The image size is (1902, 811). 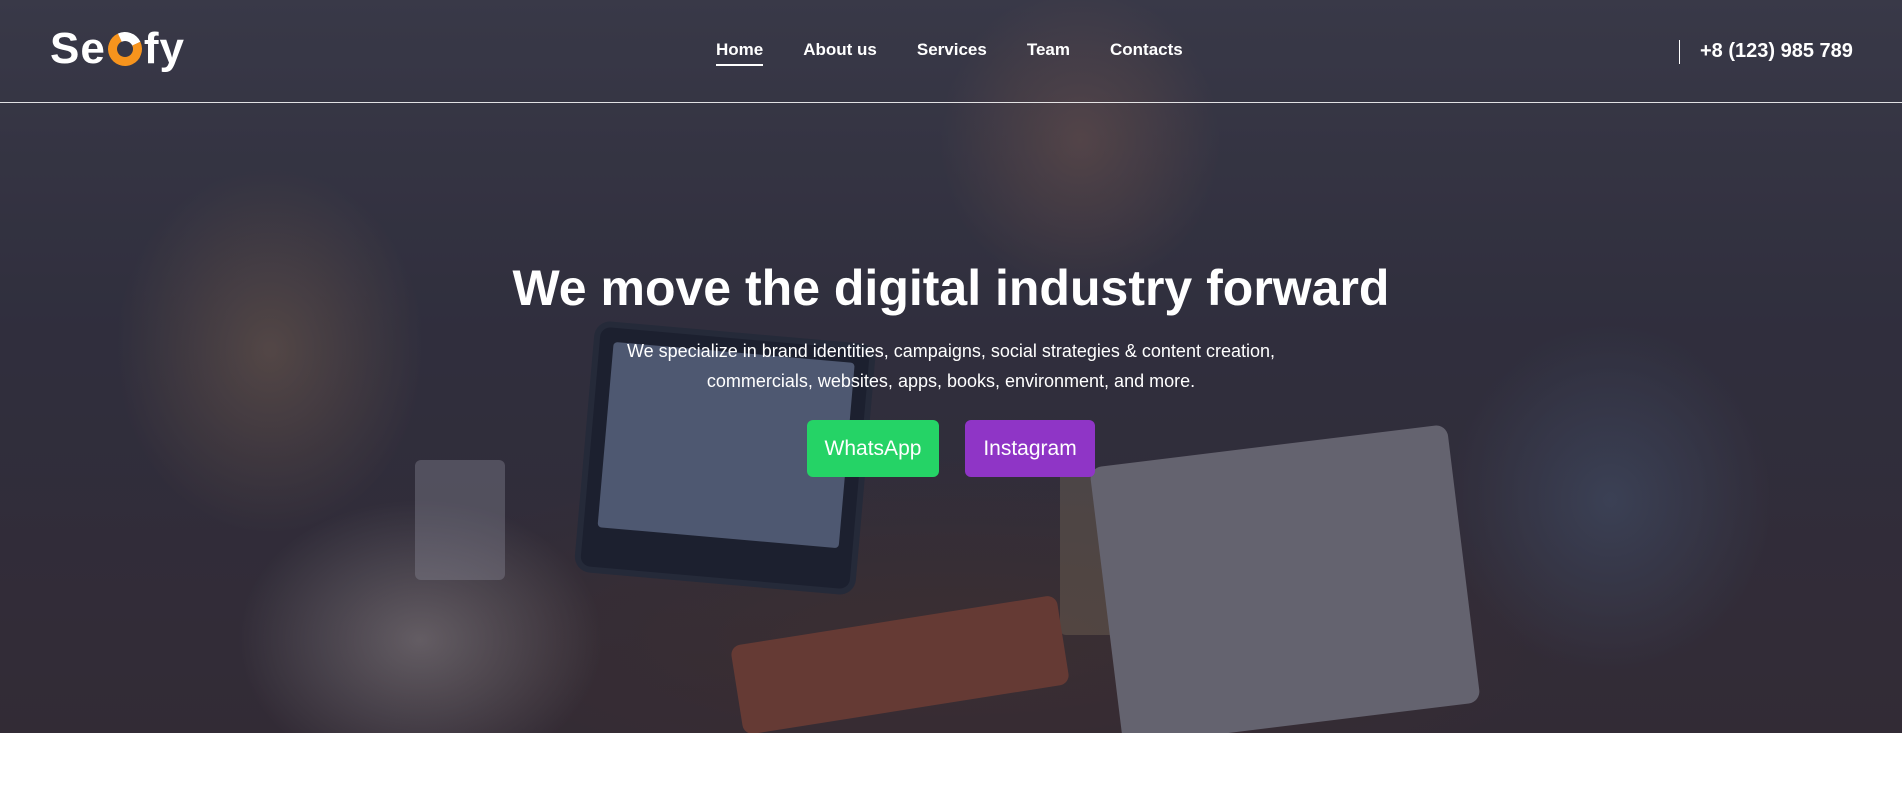 I want to click on nav-home: Home, so click(x=740, y=53).